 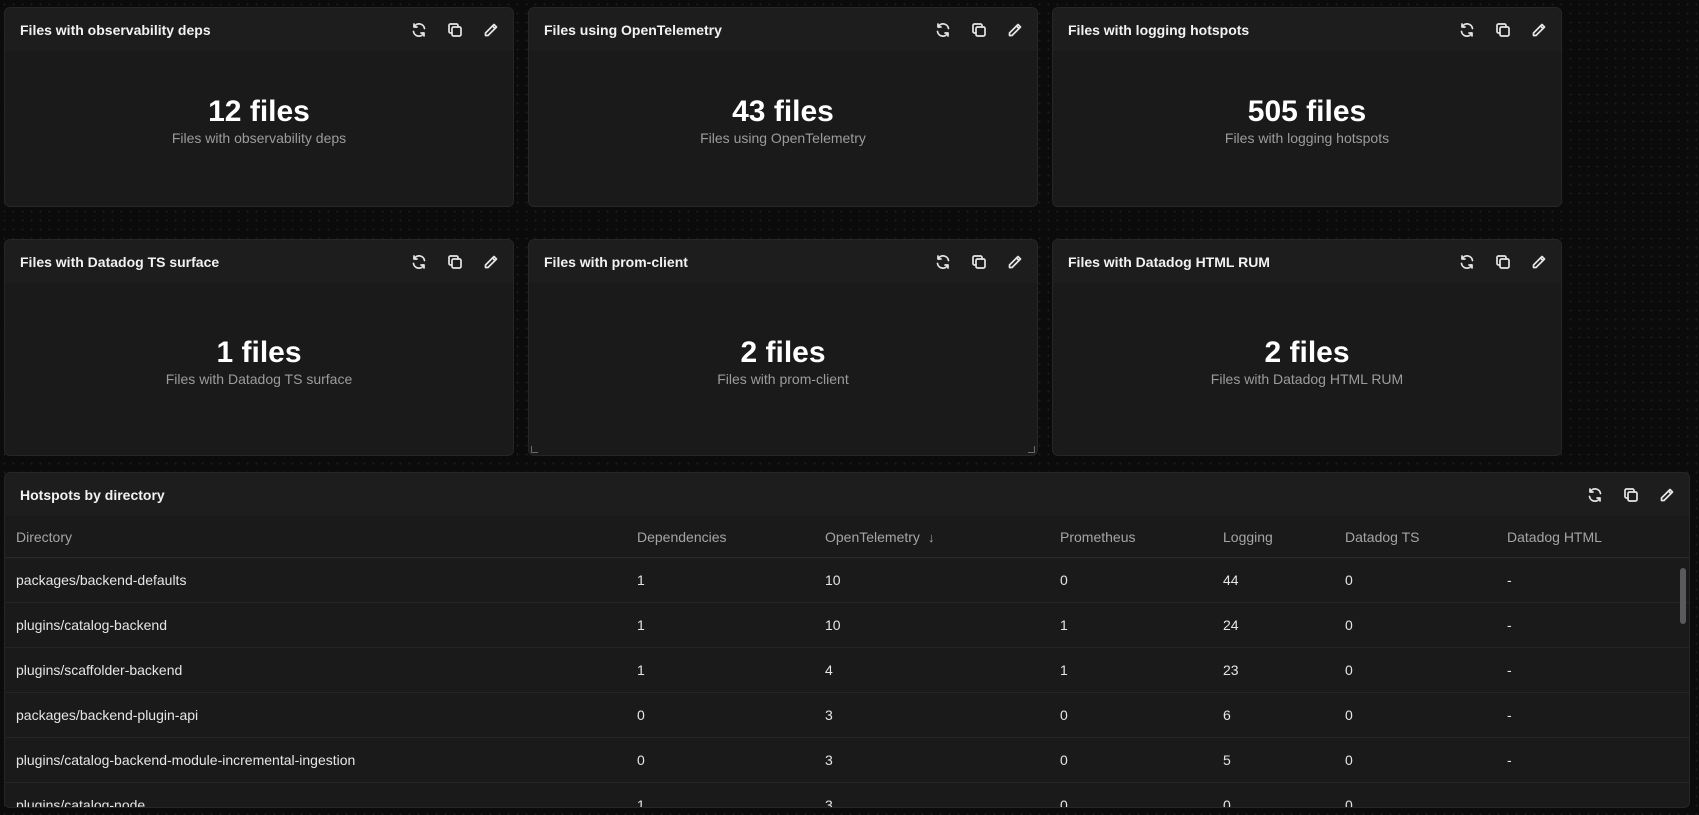 I want to click on panel-header: Files with Datadog TS surface, so click(x=259, y=261).